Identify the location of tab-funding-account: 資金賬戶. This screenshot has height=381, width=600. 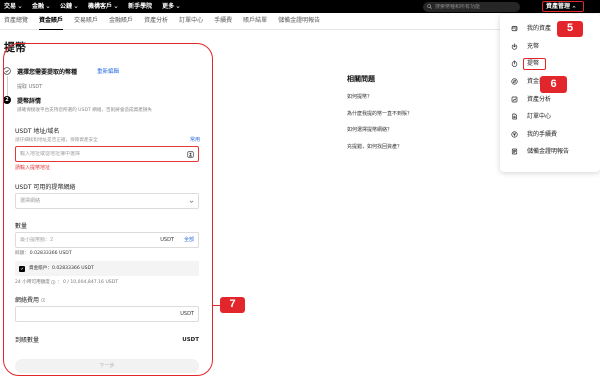
(51, 21).